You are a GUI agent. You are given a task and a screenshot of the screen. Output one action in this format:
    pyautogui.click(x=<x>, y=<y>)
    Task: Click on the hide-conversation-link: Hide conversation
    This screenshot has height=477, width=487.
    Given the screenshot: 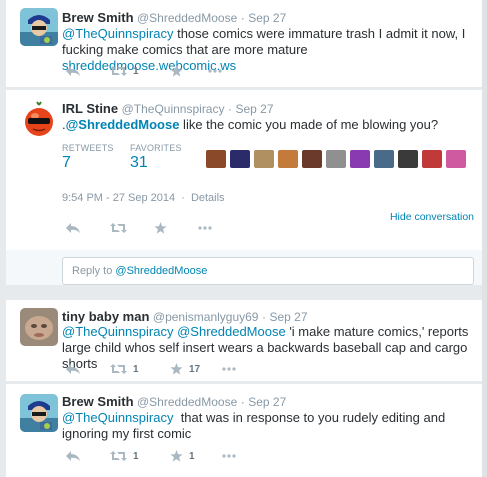 What is the action you would take?
    pyautogui.click(x=432, y=217)
    